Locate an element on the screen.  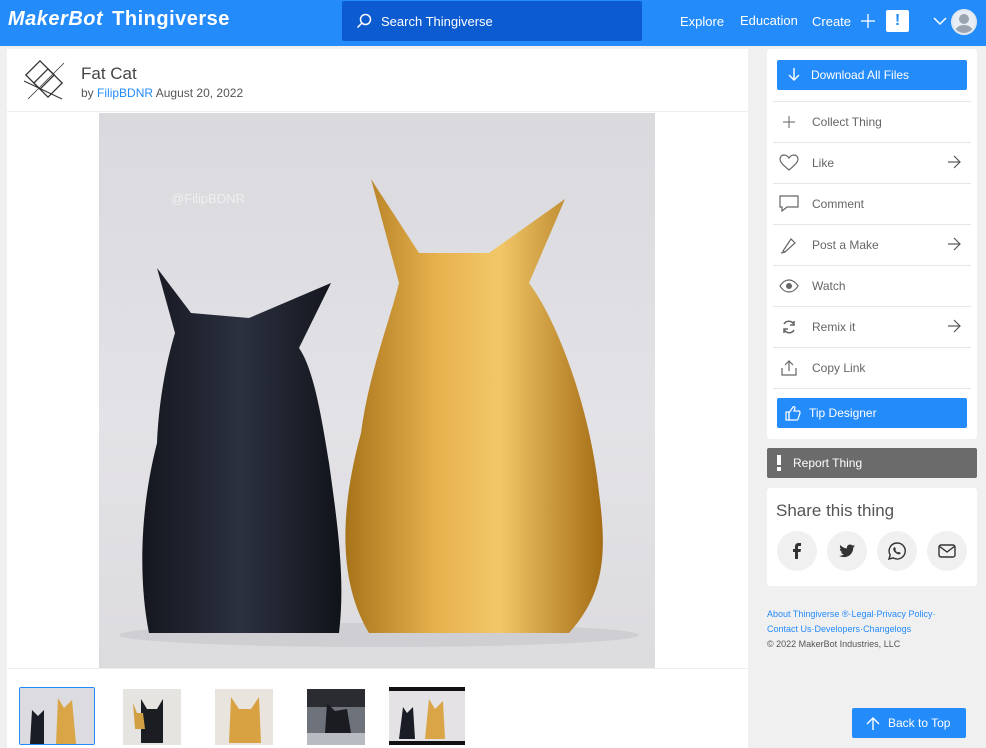
nav-education: Education is located at coordinates (769, 20).